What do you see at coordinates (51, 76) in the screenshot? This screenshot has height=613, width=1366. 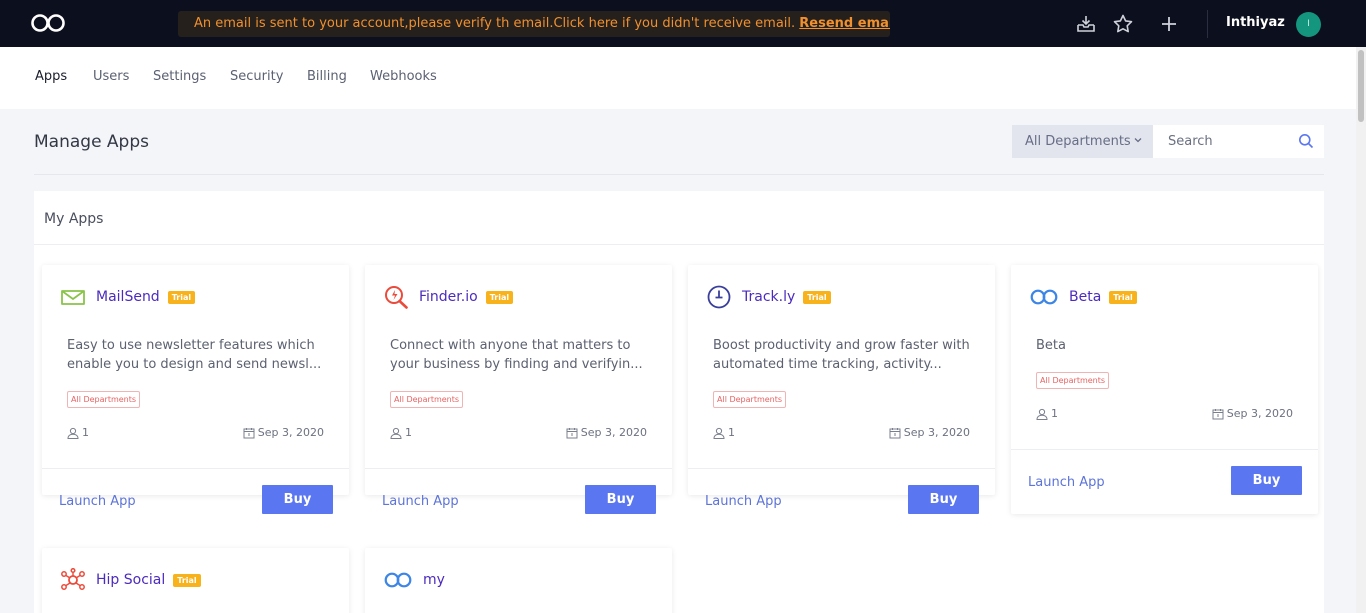 I see `tab-apps: Apps` at bounding box center [51, 76].